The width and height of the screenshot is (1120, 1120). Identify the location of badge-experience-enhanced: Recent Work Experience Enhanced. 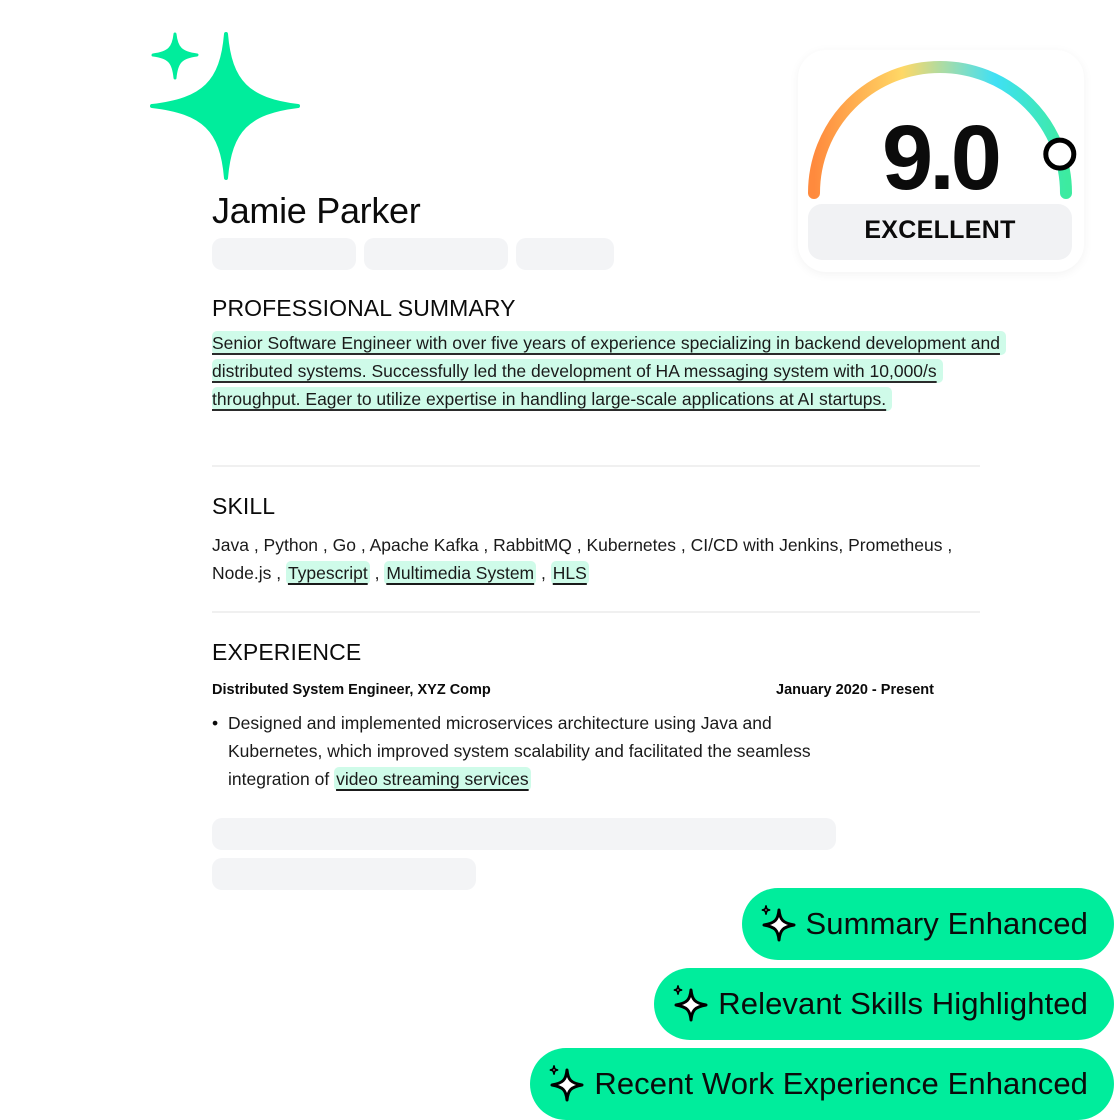
(822, 1084).